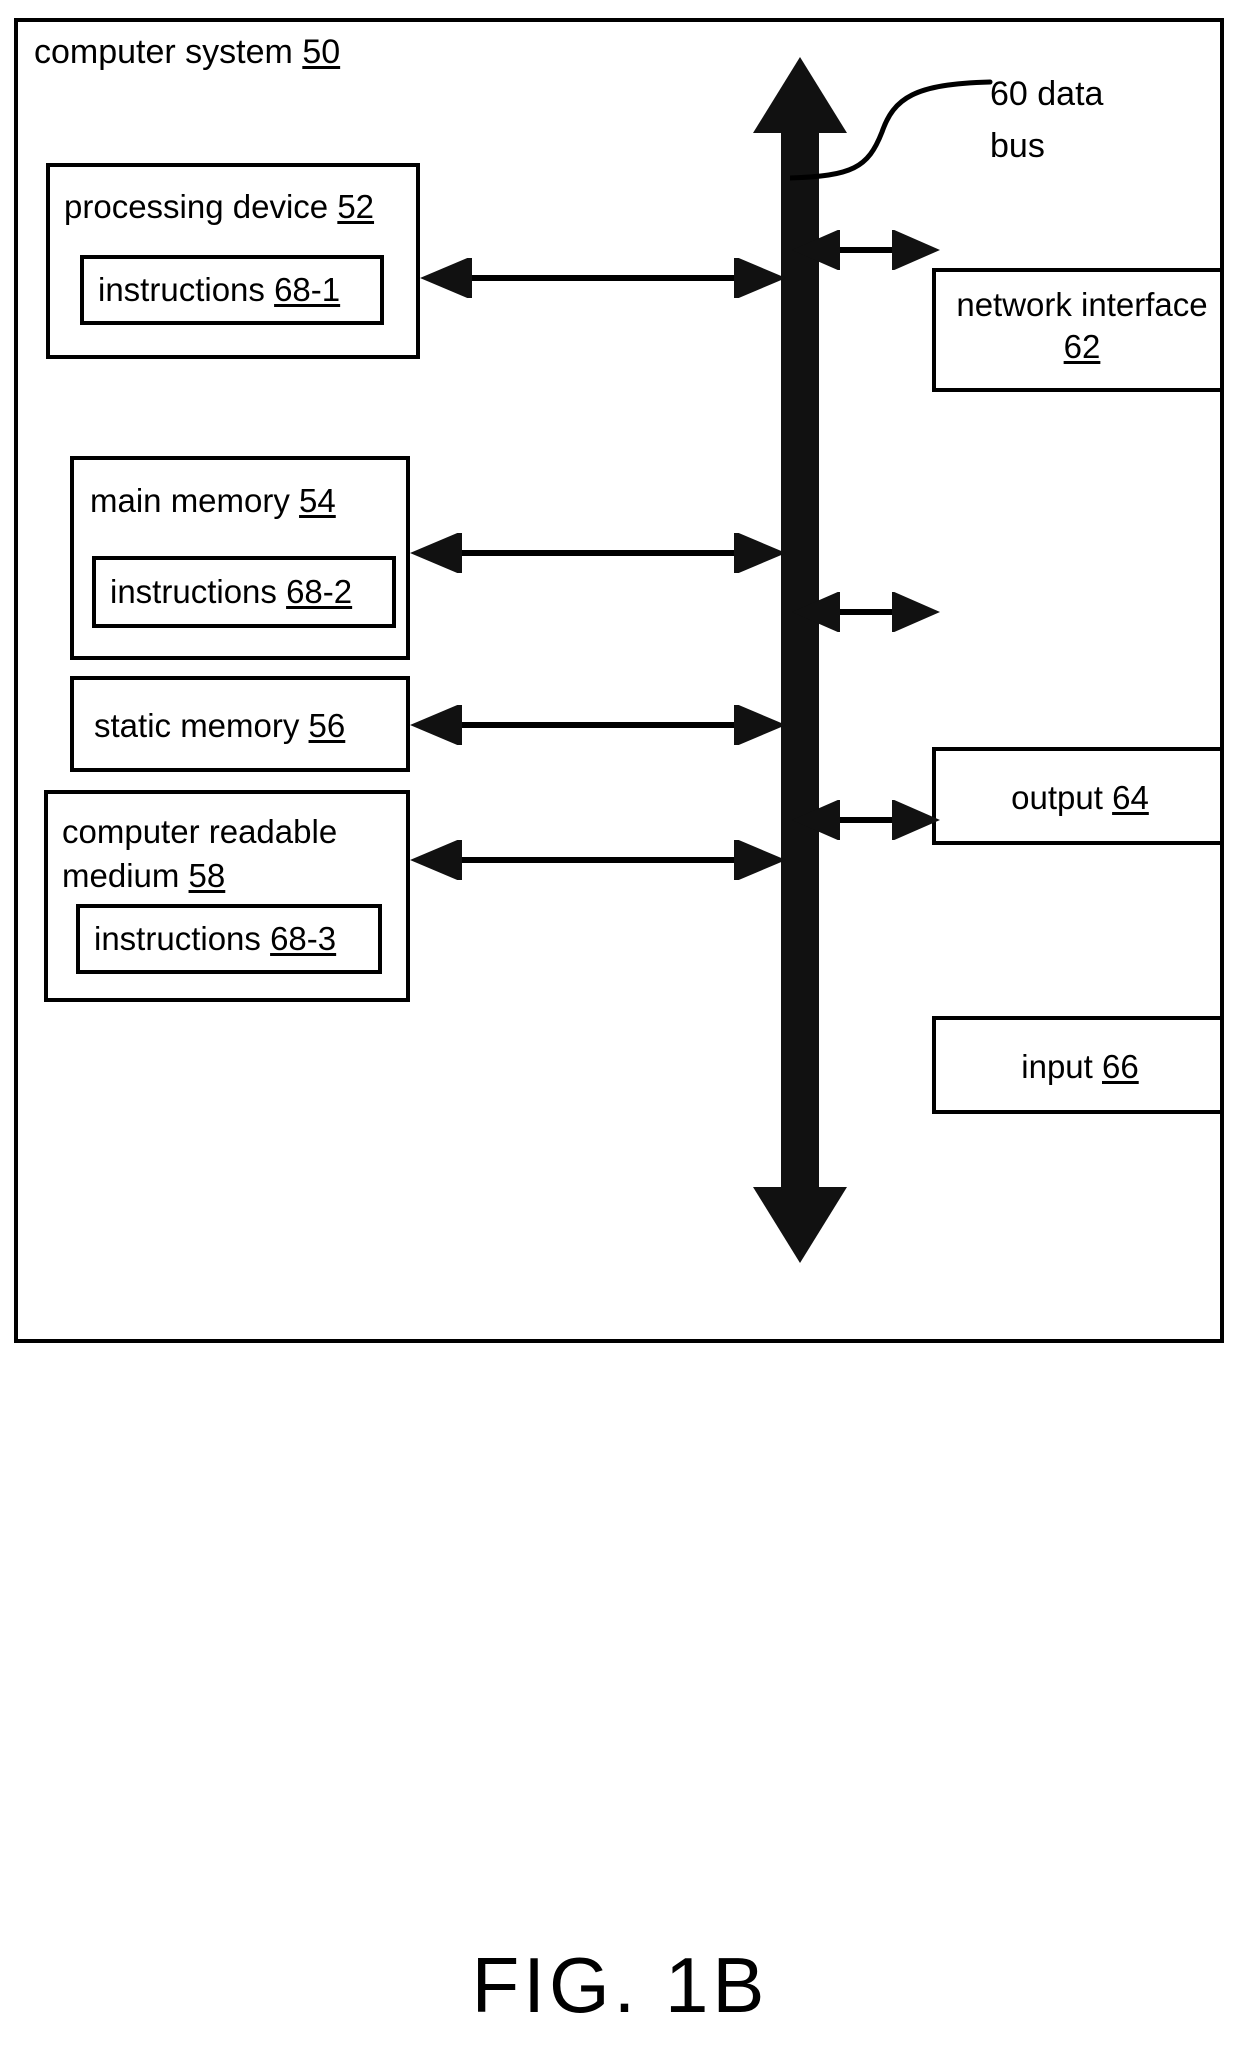 Image resolution: width=1240 pixels, height=2048 pixels. I want to click on connector-bus-to-network-interface, so click(866, 250).